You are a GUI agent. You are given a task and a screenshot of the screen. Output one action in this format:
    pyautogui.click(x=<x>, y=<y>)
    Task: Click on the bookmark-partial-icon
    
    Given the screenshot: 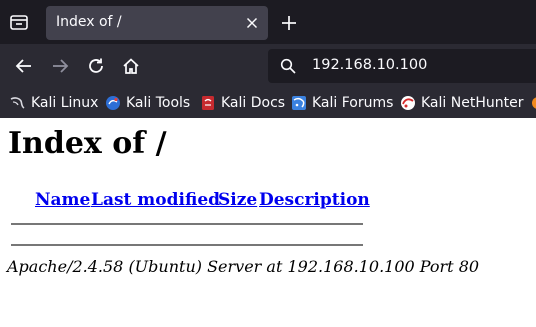 What is the action you would take?
    pyautogui.click(x=534, y=103)
    